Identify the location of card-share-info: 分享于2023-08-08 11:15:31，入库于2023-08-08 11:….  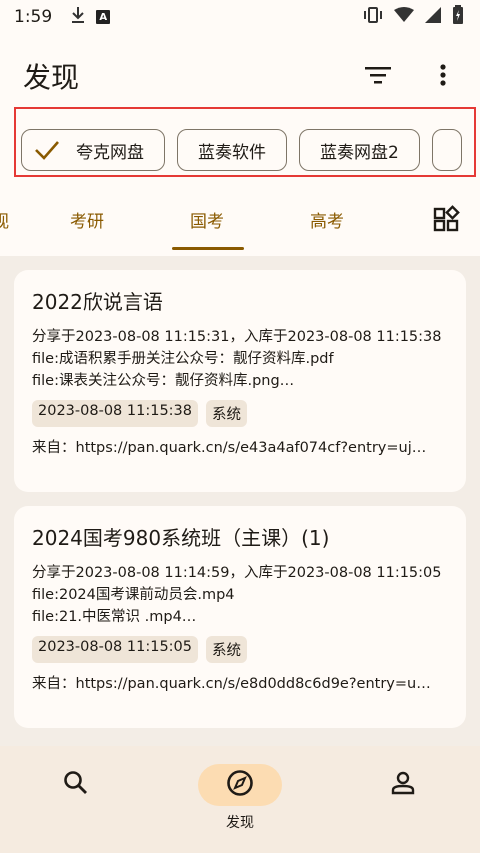
(237, 337).